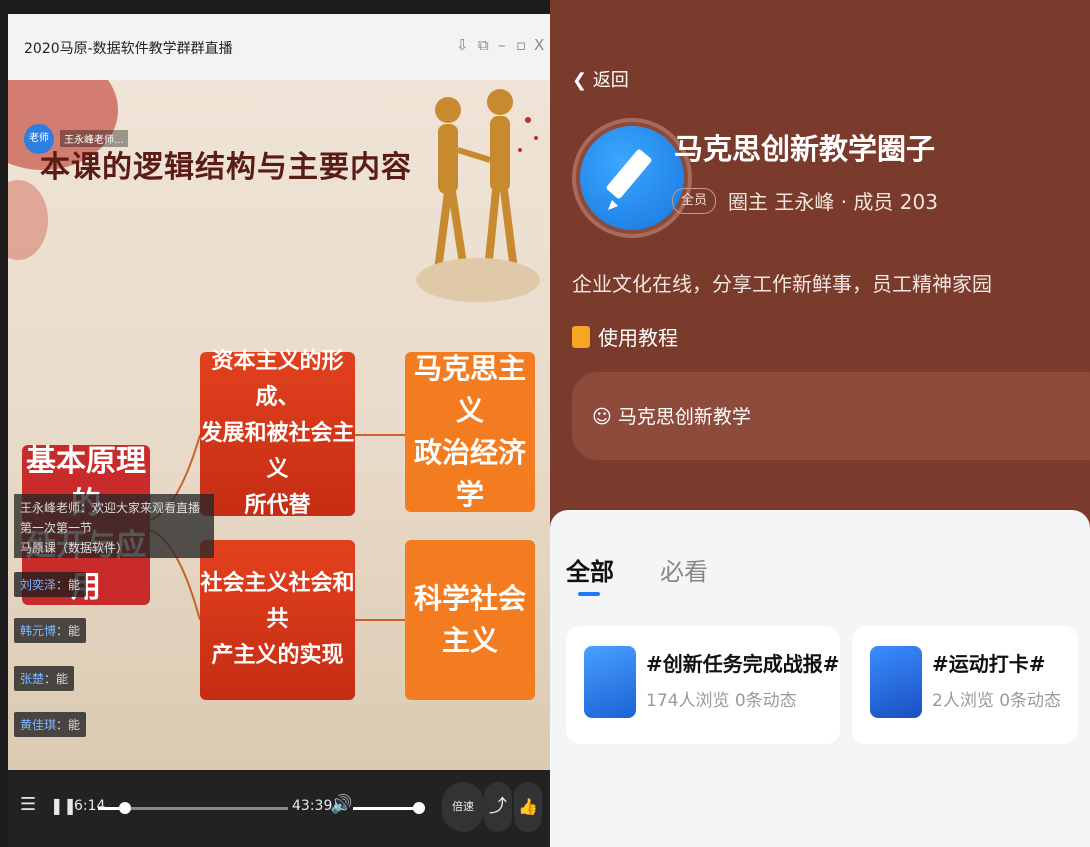 This screenshot has width=1090, height=847. What do you see at coordinates (469, 473) in the screenshot?
I see `box-line: 政治经济学` at bounding box center [469, 473].